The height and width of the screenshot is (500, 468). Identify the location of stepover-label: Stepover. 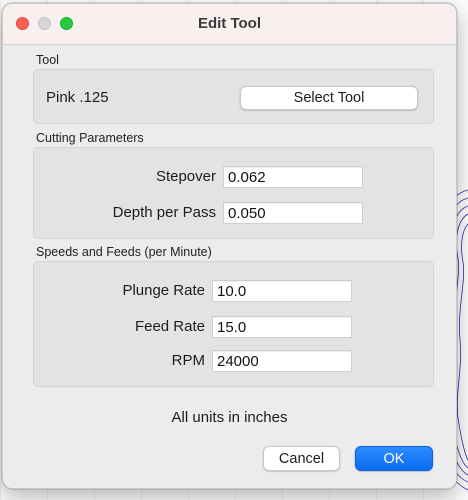
(185, 176).